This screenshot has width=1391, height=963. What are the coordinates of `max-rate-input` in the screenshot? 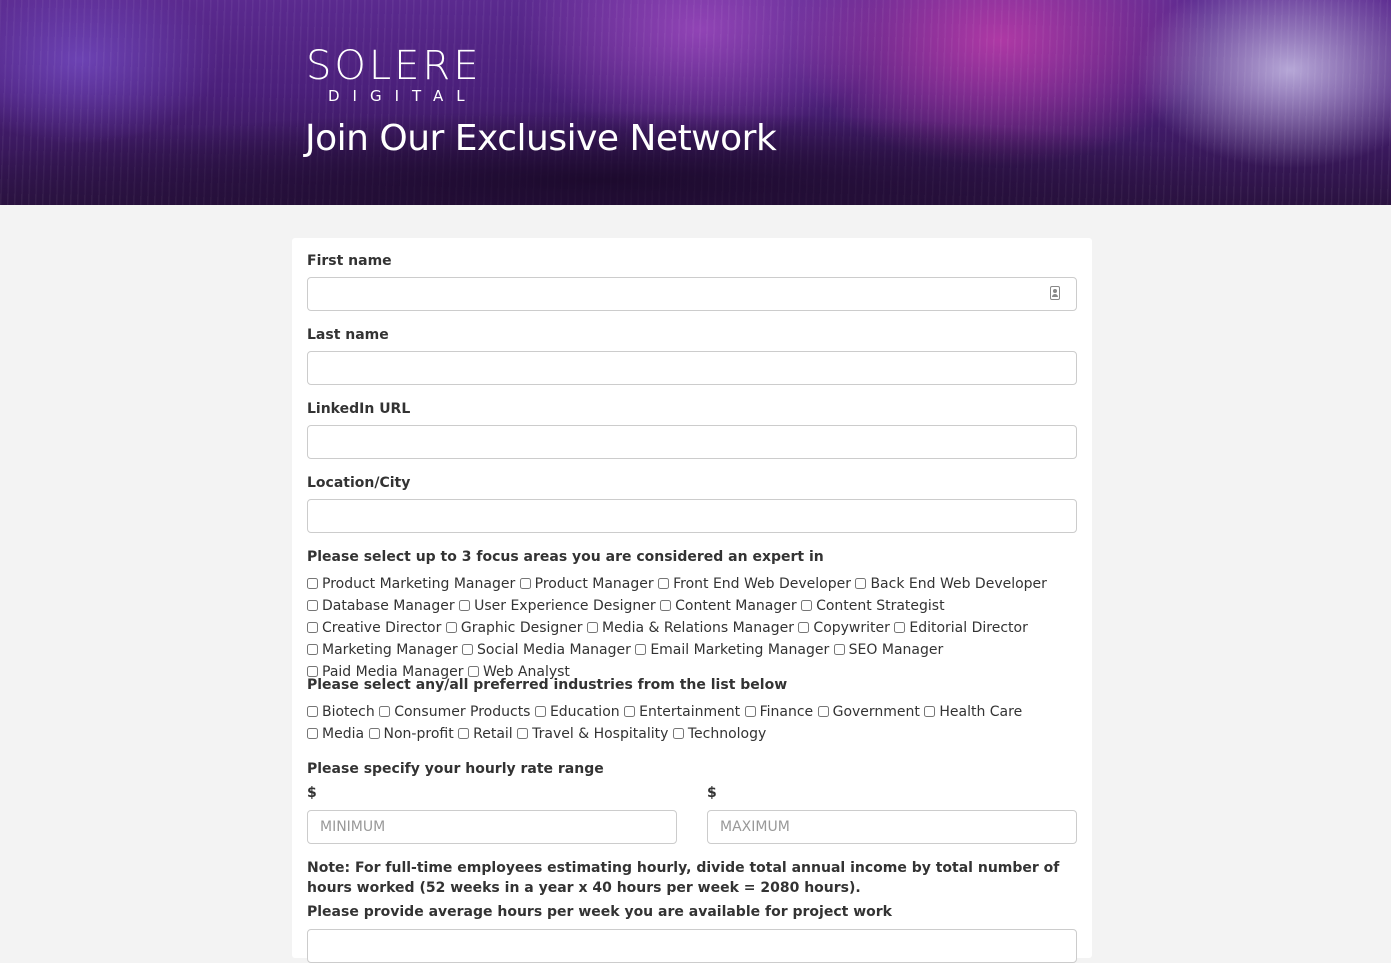 It's located at (892, 827).